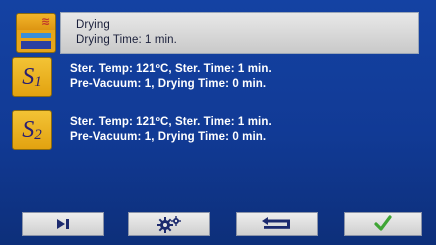 The width and height of the screenshot is (436, 245). I want to click on s1-icon: S1, so click(32, 77).